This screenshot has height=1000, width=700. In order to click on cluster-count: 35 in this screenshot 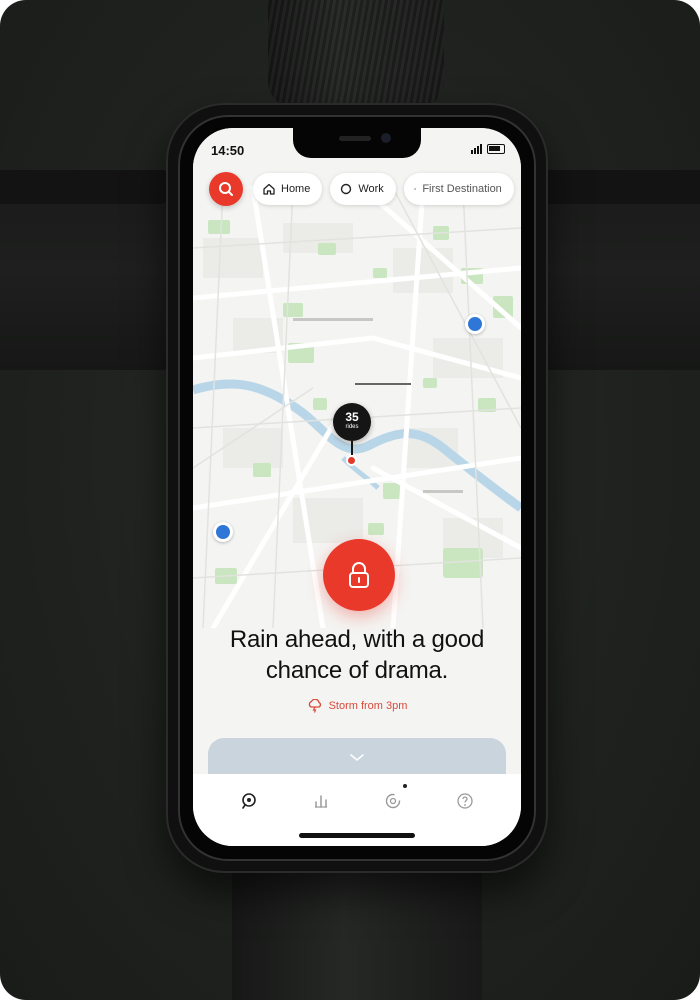, I will do `click(352, 417)`.